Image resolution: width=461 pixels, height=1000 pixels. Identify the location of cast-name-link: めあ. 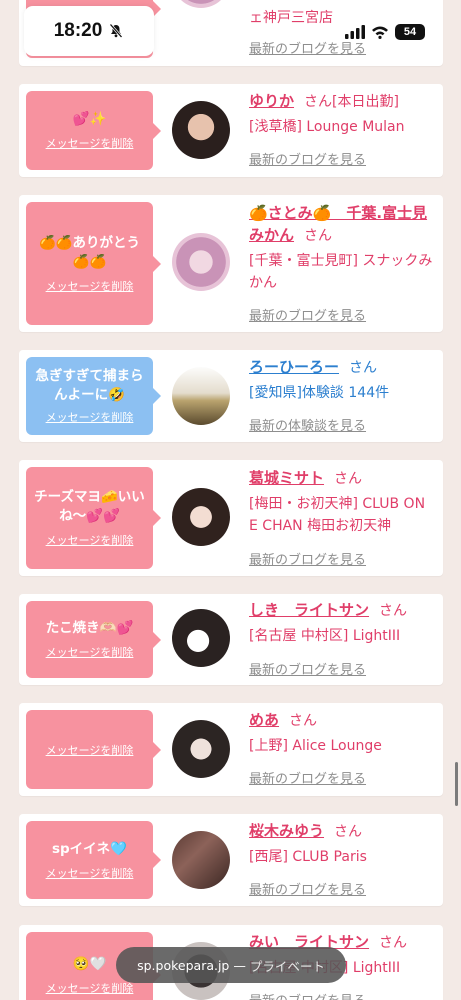
(264, 720).